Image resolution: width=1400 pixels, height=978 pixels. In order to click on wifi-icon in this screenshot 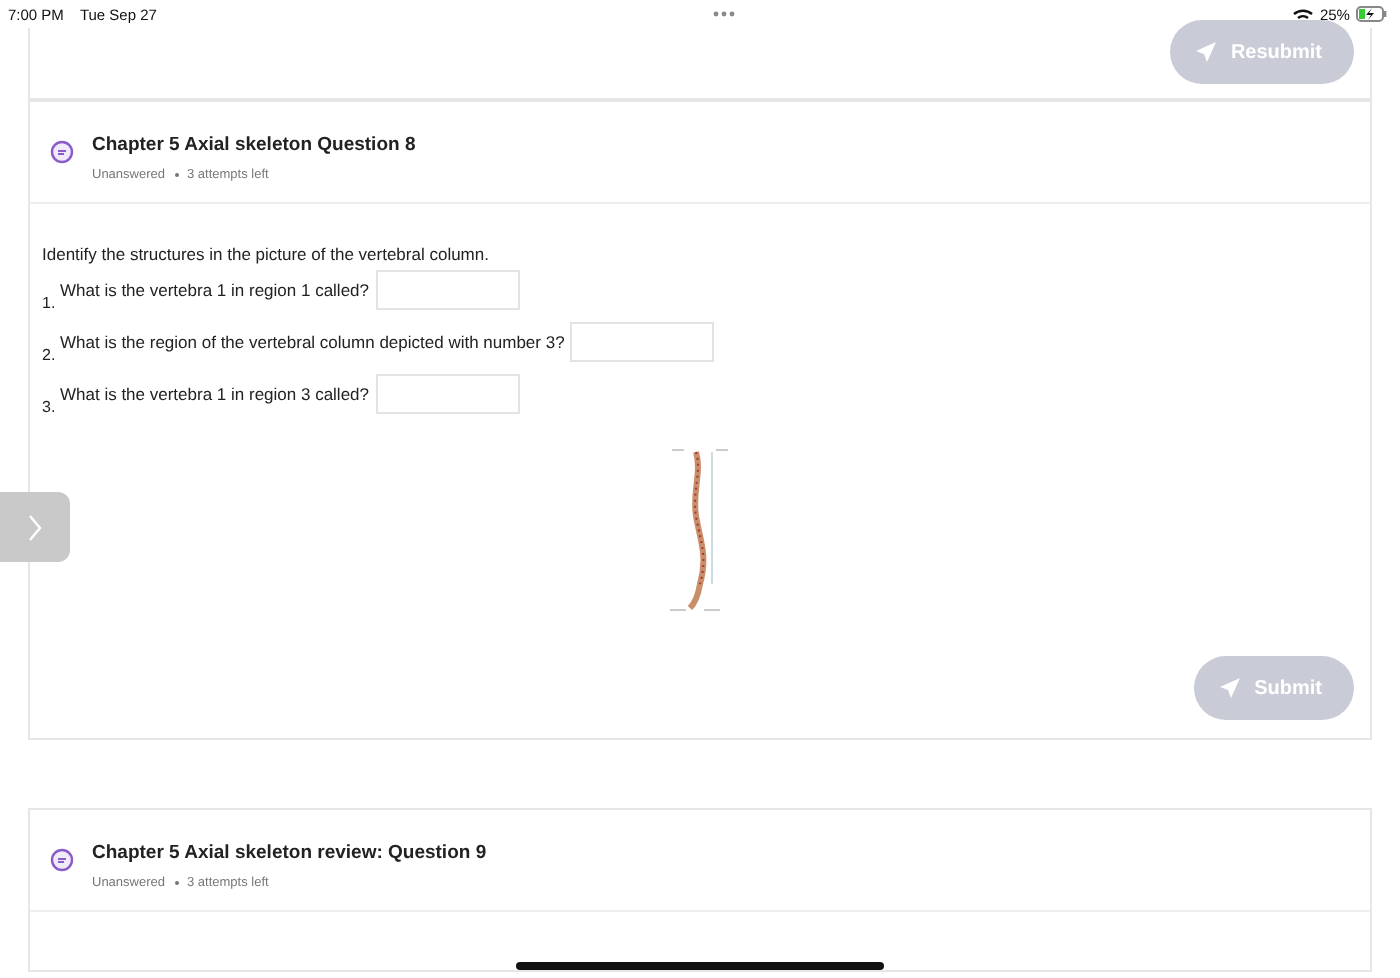, I will do `click(1302, 14)`.